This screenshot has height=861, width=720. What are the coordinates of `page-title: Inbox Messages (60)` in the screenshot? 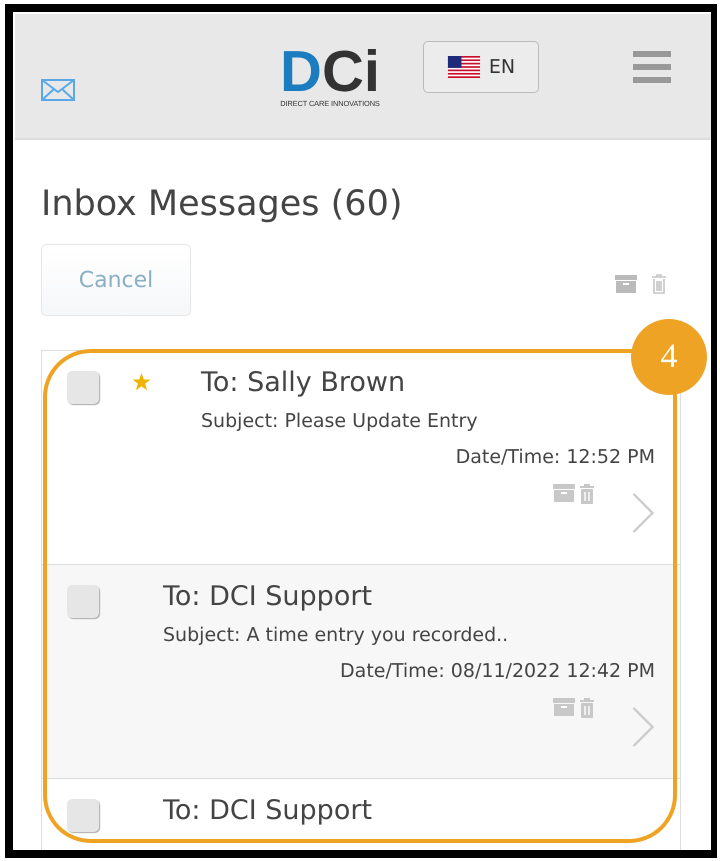 It's located at (222, 204).